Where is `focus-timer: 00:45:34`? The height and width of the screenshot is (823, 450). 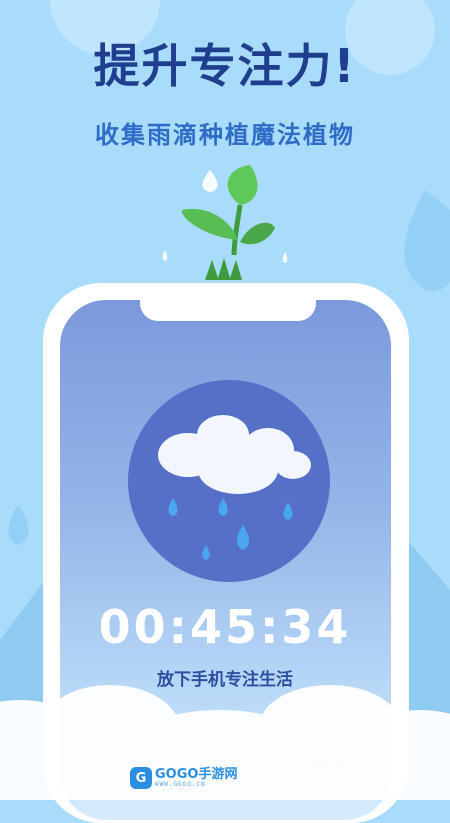
focus-timer: 00:45:34 is located at coordinates (225, 627).